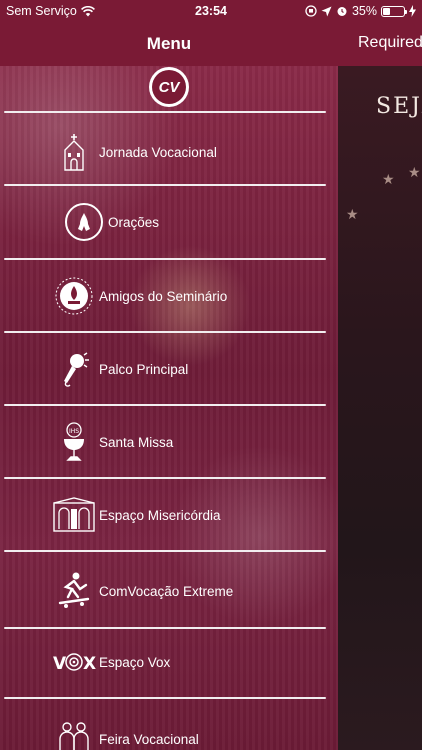 This screenshot has width=422, height=750. I want to click on microphone-icon, so click(74, 369).